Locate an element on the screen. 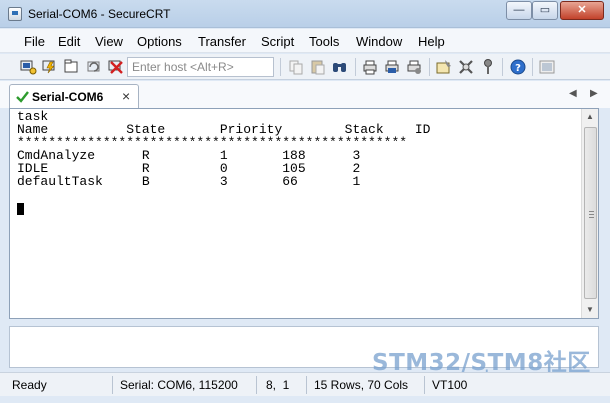 The image size is (610, 403). close-window-button: ✕ is located at coordinates (582, 10).